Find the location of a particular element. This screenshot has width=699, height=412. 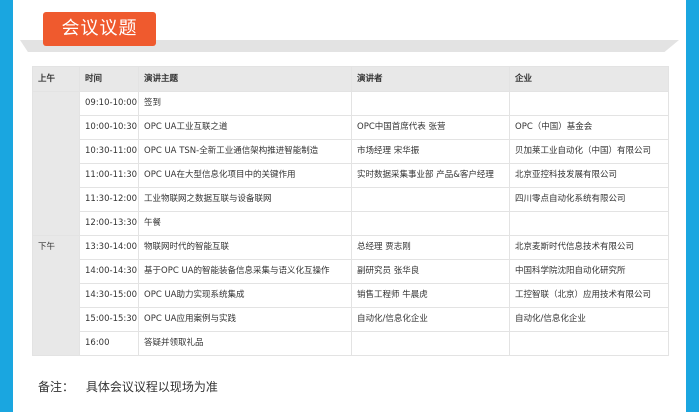

footnote: 备注： 具体会议议程以现场为准 is located at coordinates (128, 386).